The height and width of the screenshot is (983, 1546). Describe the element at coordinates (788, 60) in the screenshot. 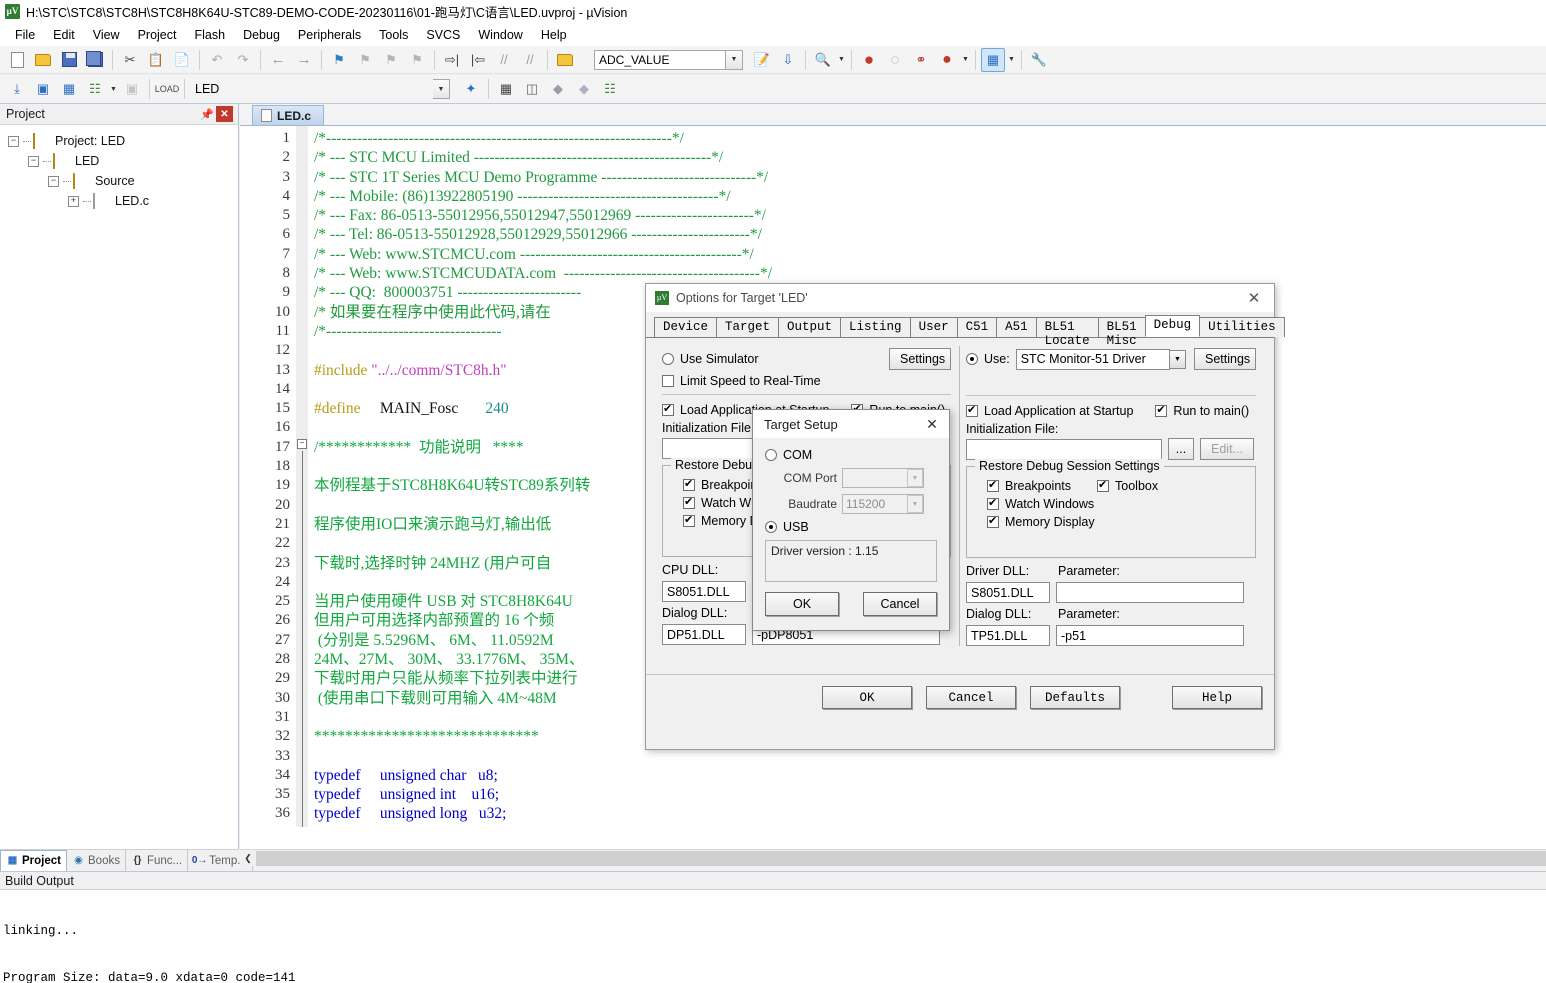

I see `goto-definition-icon: ⇩` at that location.